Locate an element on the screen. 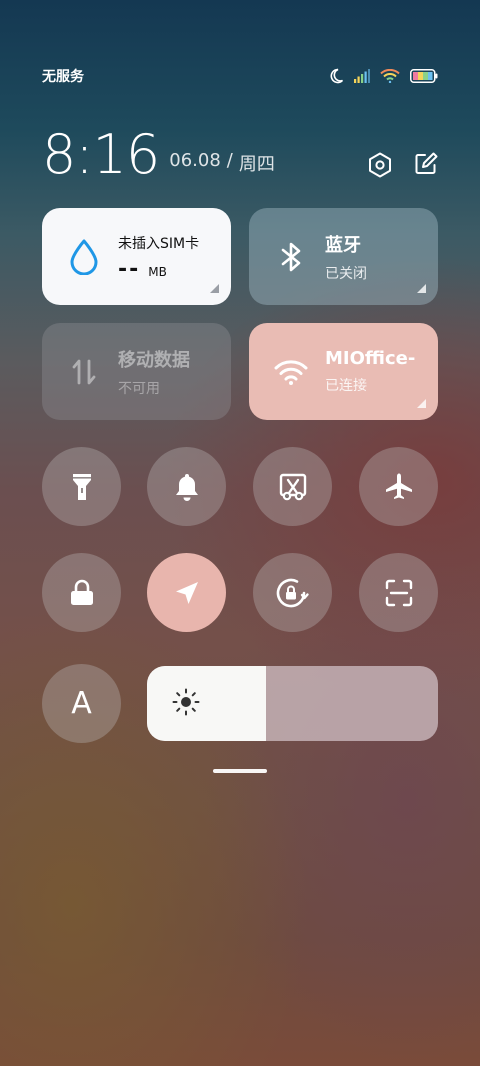 This screenshot has width=480, height=1066. water-drop-icon is located at coordinates (84, 257).